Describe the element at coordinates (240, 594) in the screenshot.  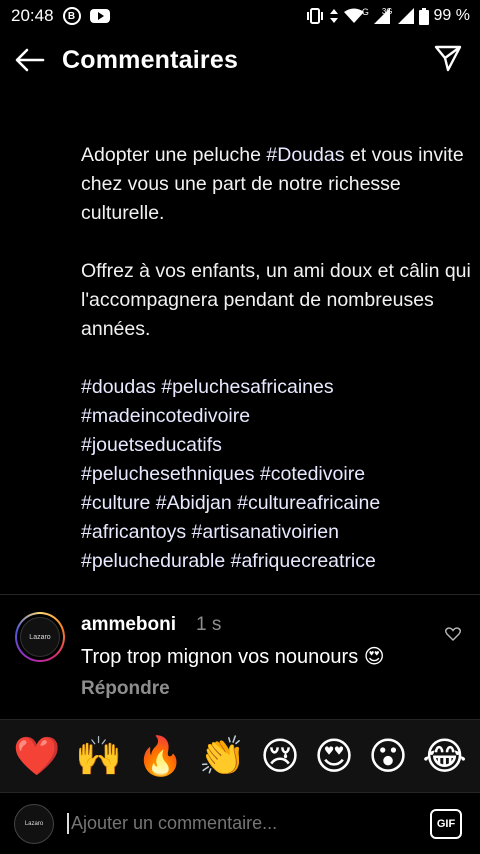
I see `divider` at that location.